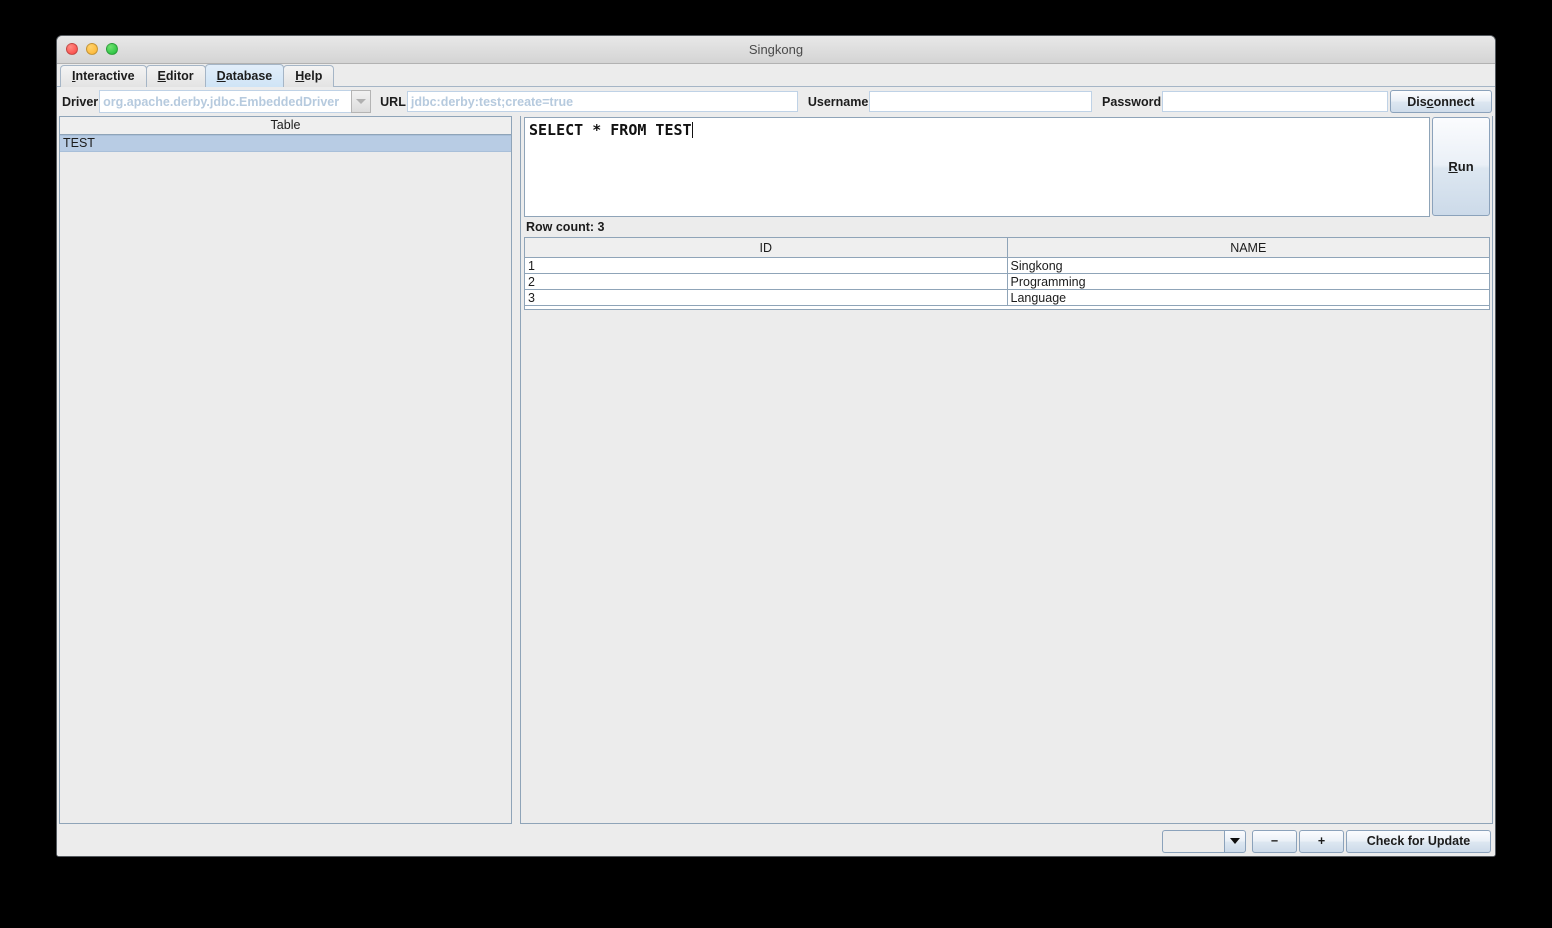  I want to click on password-label: Password, so click(1132, 101).